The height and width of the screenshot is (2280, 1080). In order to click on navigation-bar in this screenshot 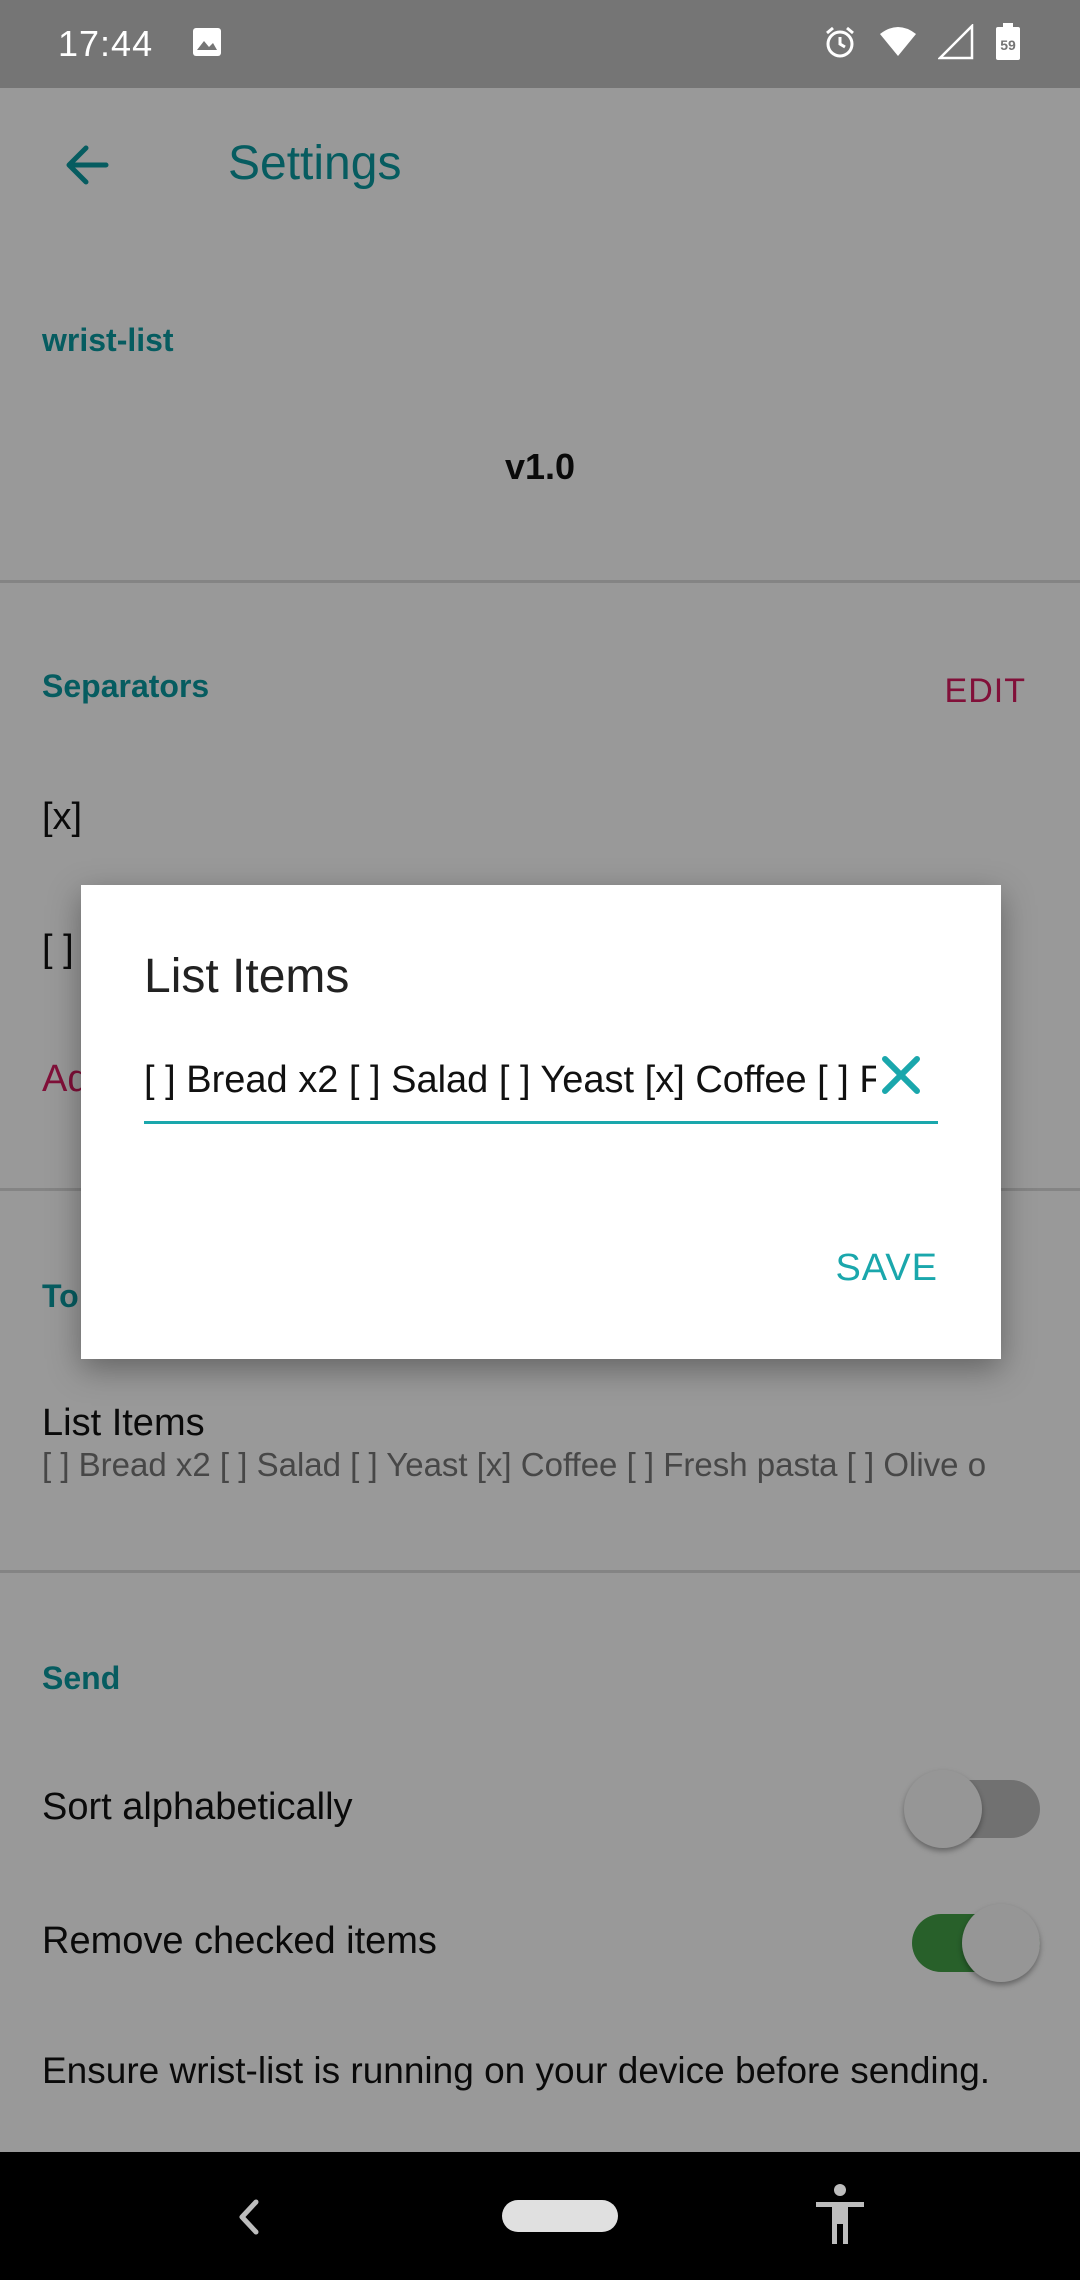, I will do `click(540, 2216)`.